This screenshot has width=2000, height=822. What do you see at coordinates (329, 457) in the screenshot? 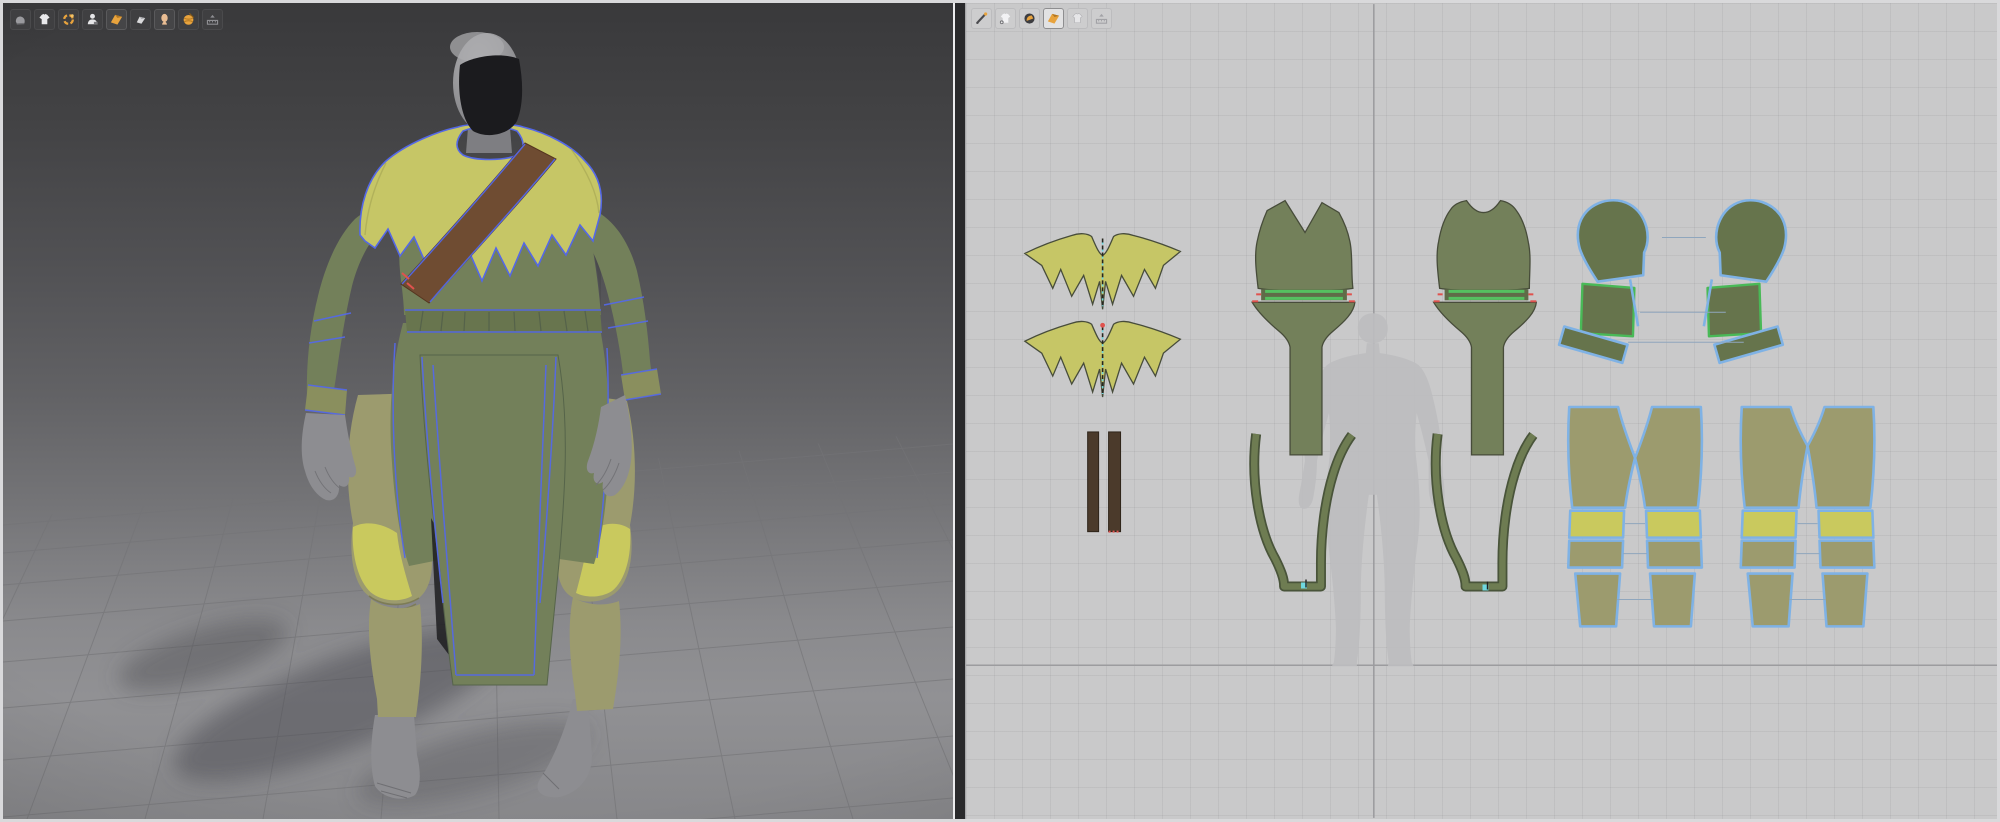
I see `left-hand` at bounding box center [329, 457].